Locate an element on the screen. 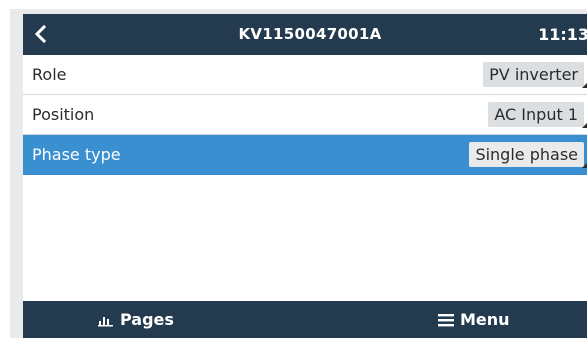 The width and height of the screenshot is (587, 338). row-label: Role is located at coordinates (49, 74).